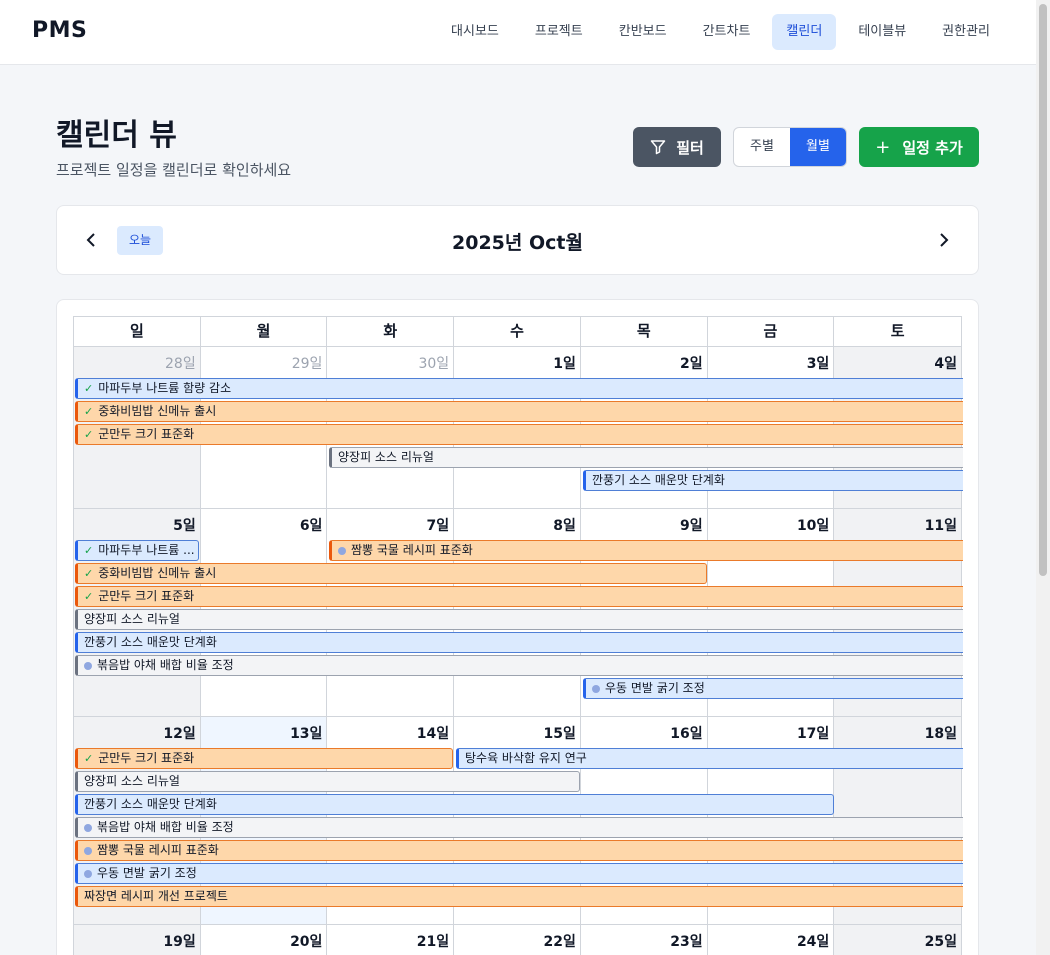  What do you see at coordinates (564, 526) in the screenshot?
I see `day-number: 8일` at bounding box center [564, 526].